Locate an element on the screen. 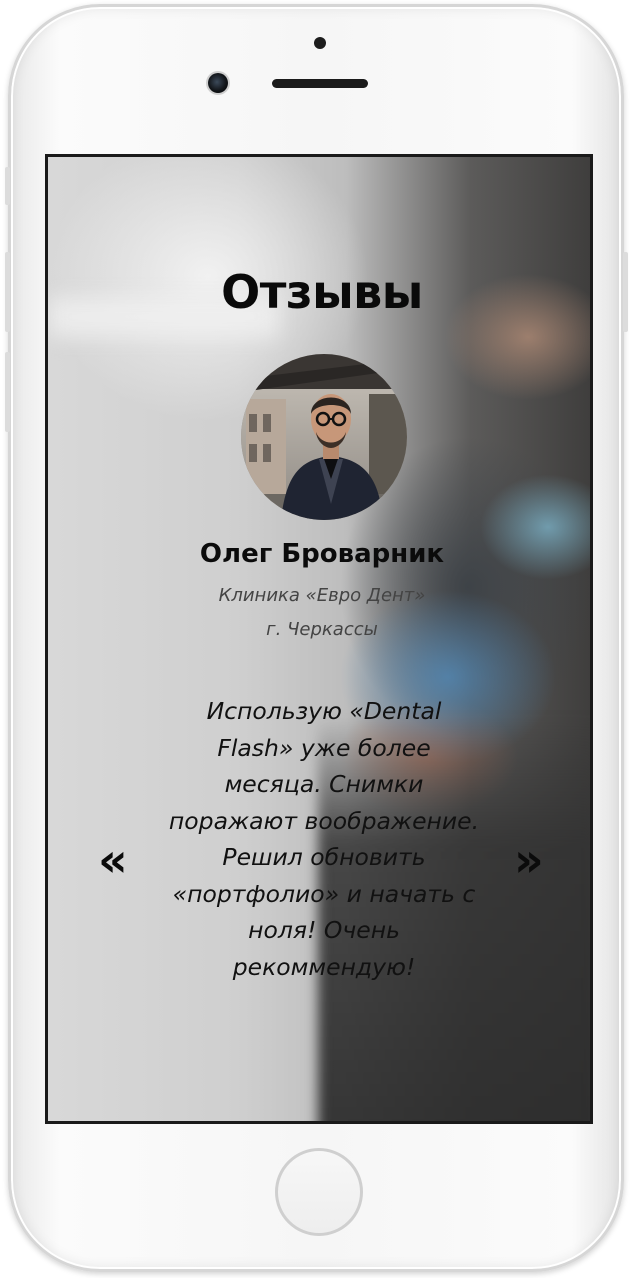 The image size is (632, 1278). next-review-button: » is located at coordinates (529, 860).